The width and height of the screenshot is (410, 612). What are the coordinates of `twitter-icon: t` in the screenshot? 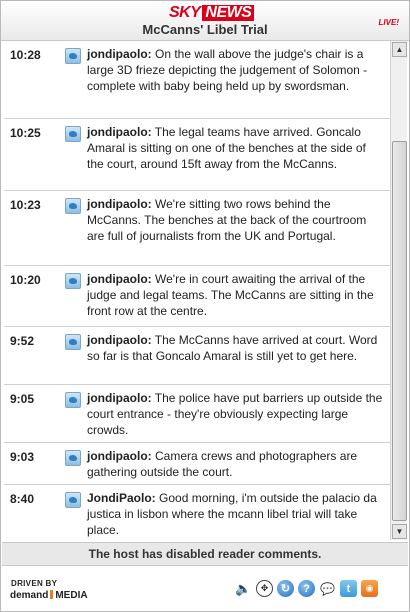 It's located at (348, 588).